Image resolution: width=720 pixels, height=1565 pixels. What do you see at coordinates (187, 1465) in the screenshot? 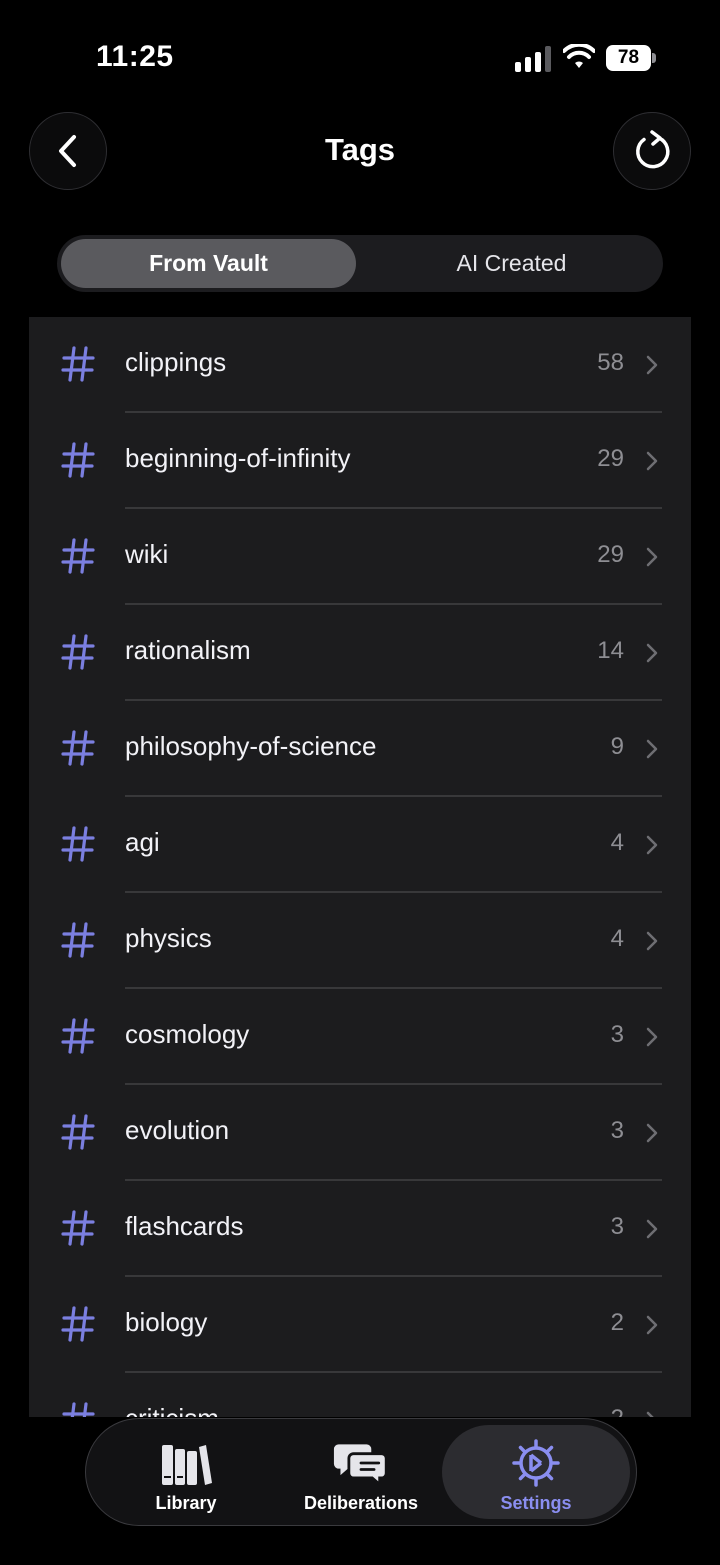
I see `books-icon` at bounding box center [187, 1465].